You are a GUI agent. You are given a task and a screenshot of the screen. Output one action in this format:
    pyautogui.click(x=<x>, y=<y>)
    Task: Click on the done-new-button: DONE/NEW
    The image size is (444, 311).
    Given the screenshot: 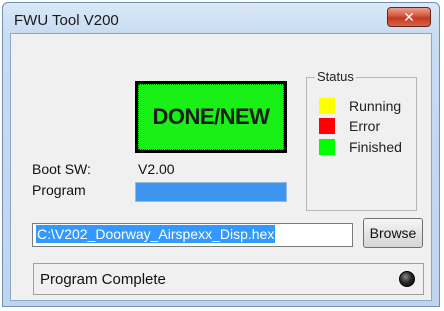 What is the action you would take?
    pyautogui.click(x=211, y=117)
    